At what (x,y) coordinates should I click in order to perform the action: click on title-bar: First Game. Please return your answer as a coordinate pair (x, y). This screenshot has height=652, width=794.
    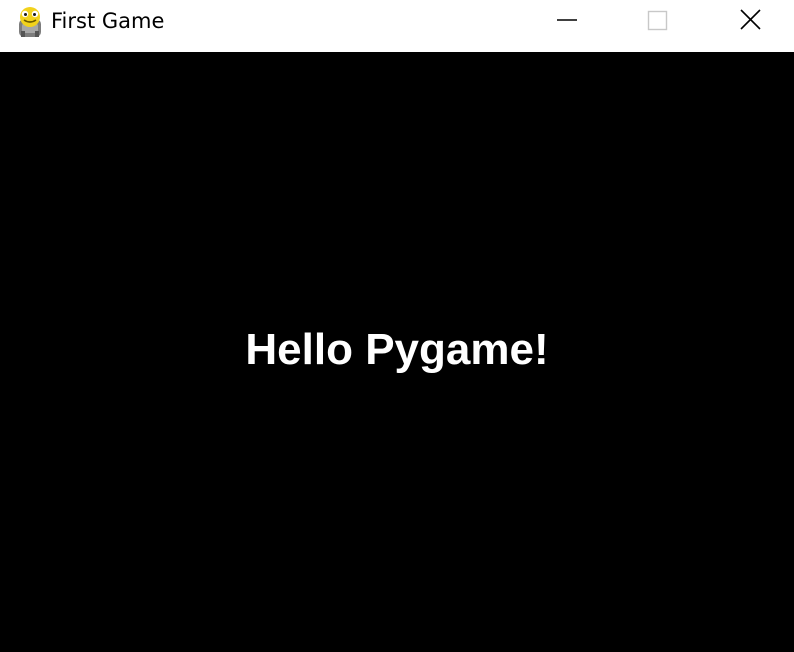
    Looking at the image, I should click on (397, 26).